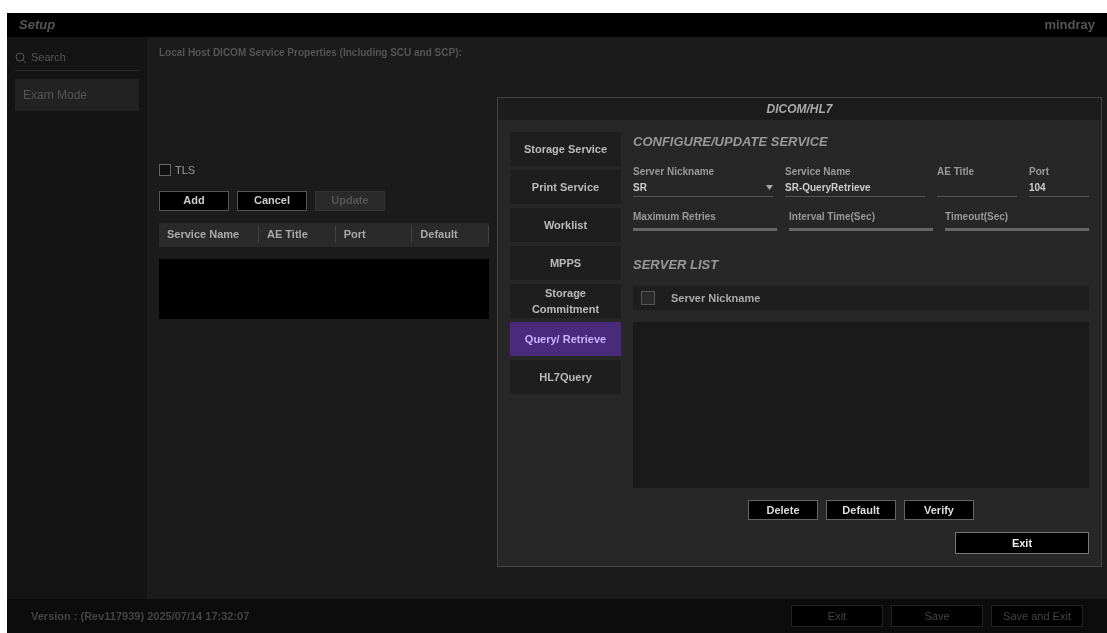  Describe the element at coordinates (565, 263) in the screenshot. I see `service-tab: MPPS` at that location.